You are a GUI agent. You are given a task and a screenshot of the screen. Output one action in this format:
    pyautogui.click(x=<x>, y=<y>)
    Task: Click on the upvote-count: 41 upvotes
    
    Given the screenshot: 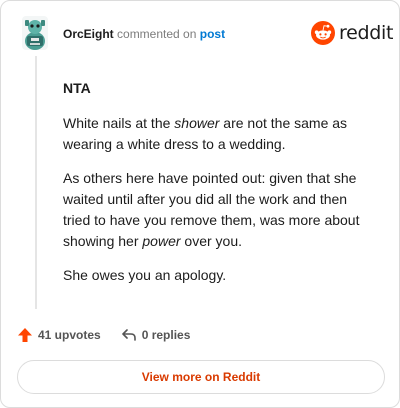 What is the action you would take?
    pyautogui.click(x=69, y=335)
    